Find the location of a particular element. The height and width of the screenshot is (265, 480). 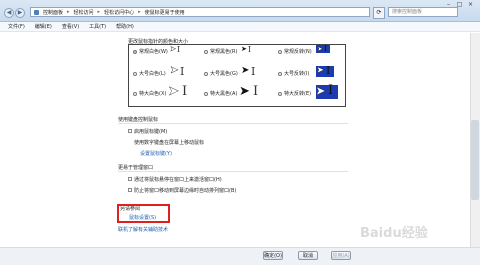

control-panel-icon is located at coordinates (36, 12).